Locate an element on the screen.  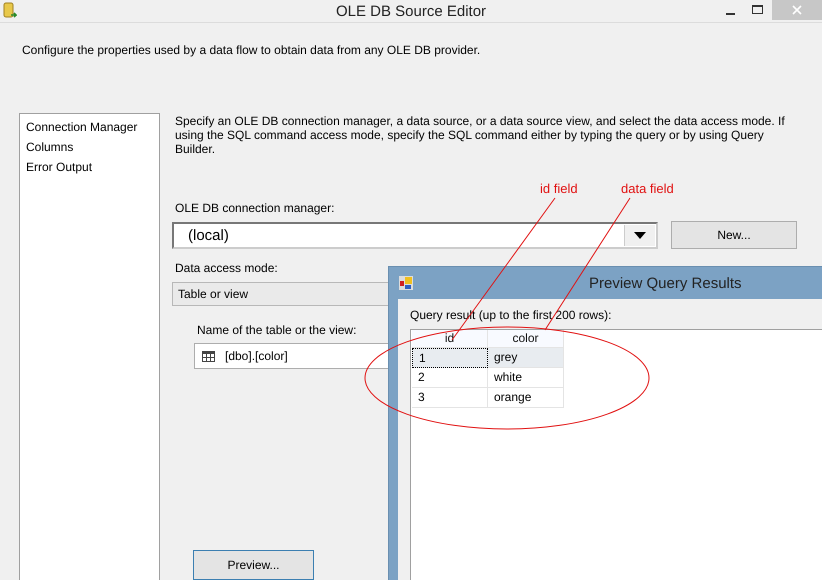
connection-dropdown: (local) is located at coordinates (415, 235).